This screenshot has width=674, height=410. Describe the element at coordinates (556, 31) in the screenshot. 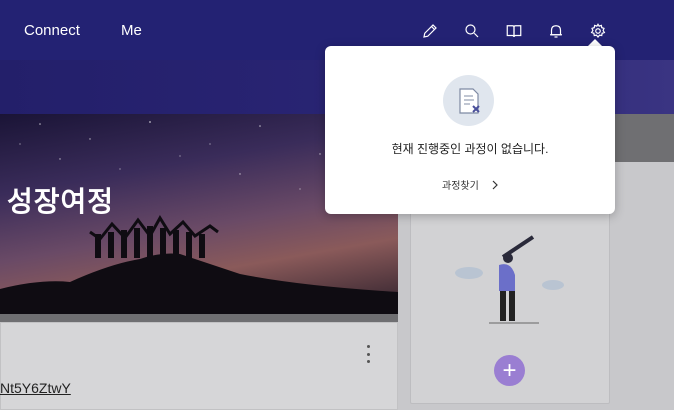

I see `bell-icon` at that location.